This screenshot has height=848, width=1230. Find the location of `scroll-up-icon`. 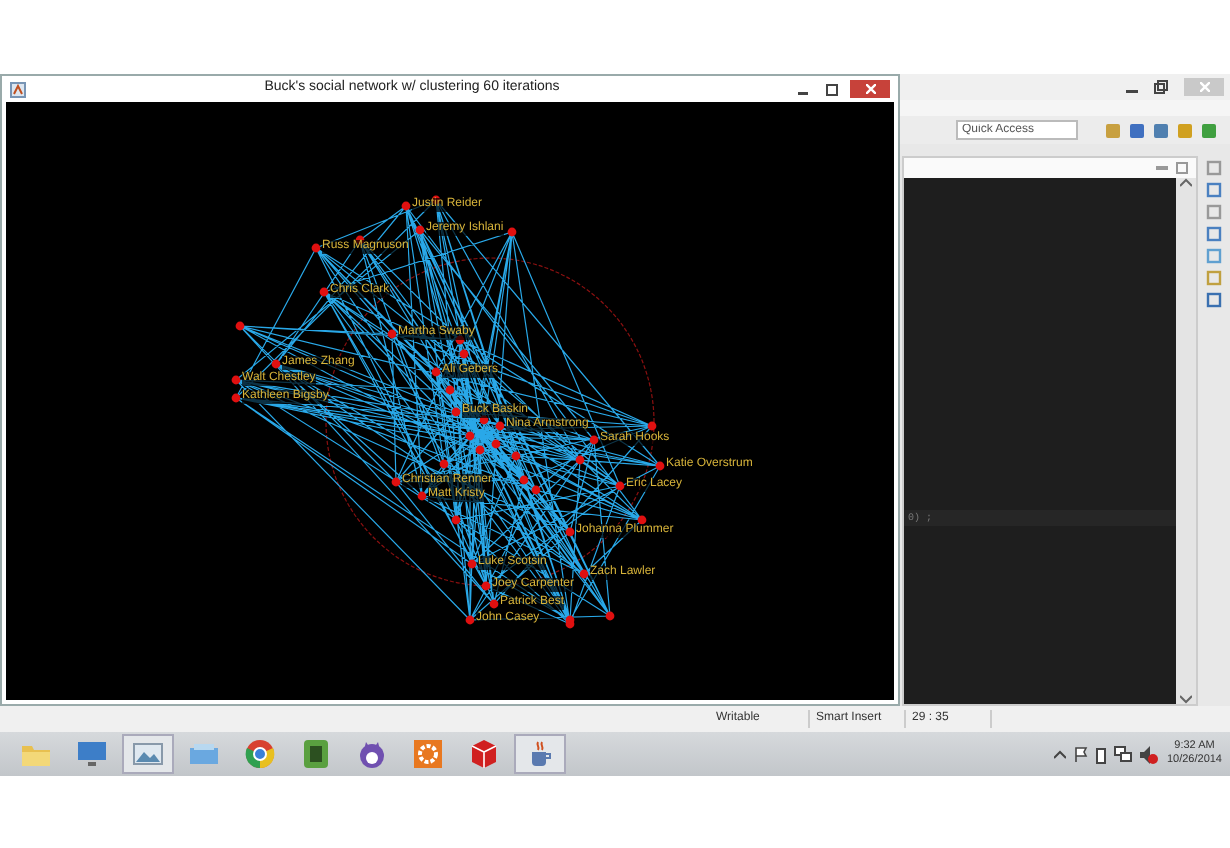

scroll-up-icon is located at coordinates (1186, 183).